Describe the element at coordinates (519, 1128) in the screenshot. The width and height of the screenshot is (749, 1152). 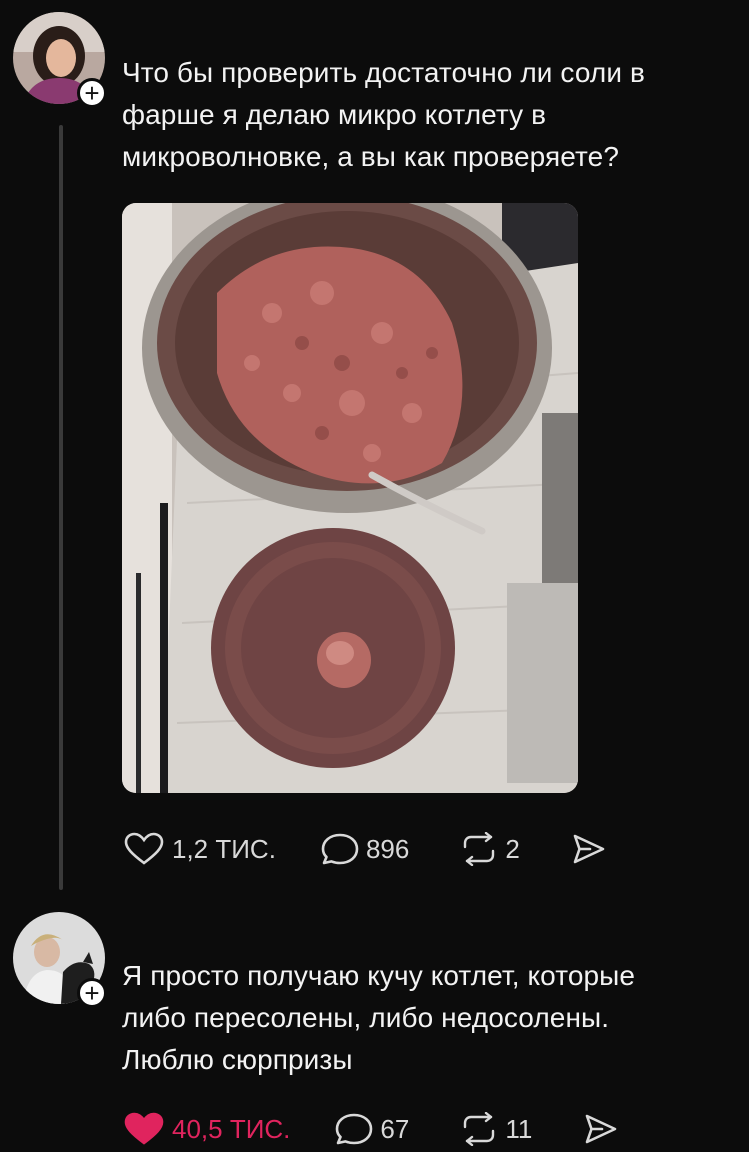
I see `reposts-count: 11` at that location.